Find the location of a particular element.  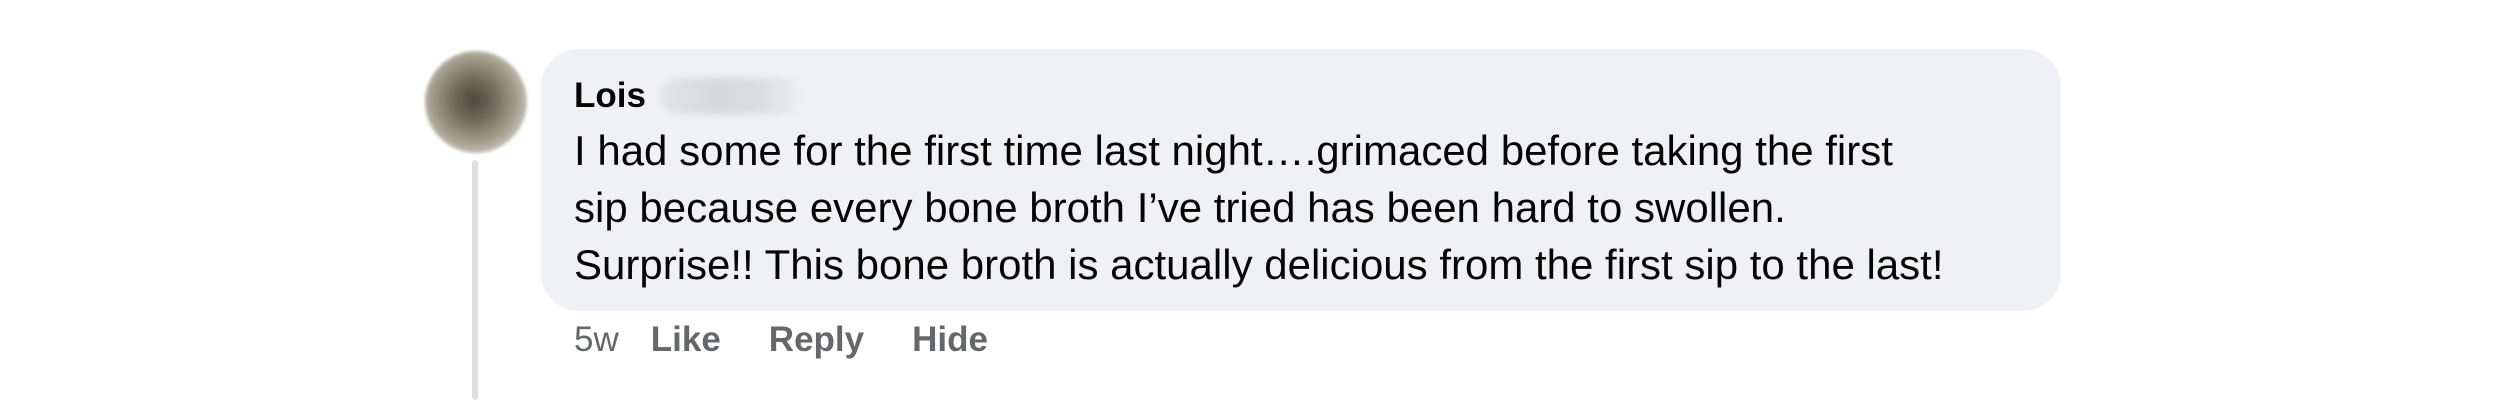

like-button: Like is located at coordinates (686, 340).